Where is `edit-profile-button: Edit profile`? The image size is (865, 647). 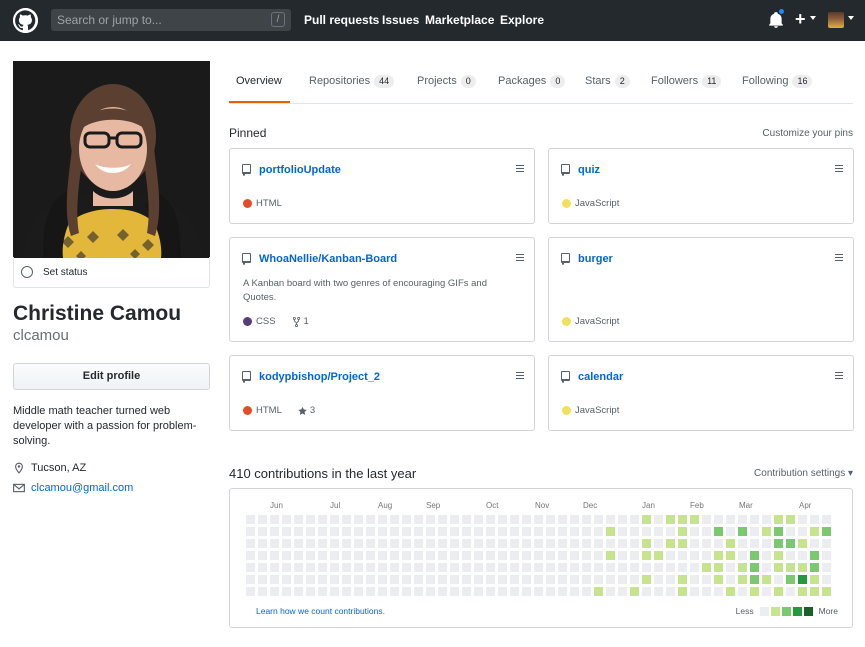
edit-profile-button: Edit profile is located at coordinates (111, 376).